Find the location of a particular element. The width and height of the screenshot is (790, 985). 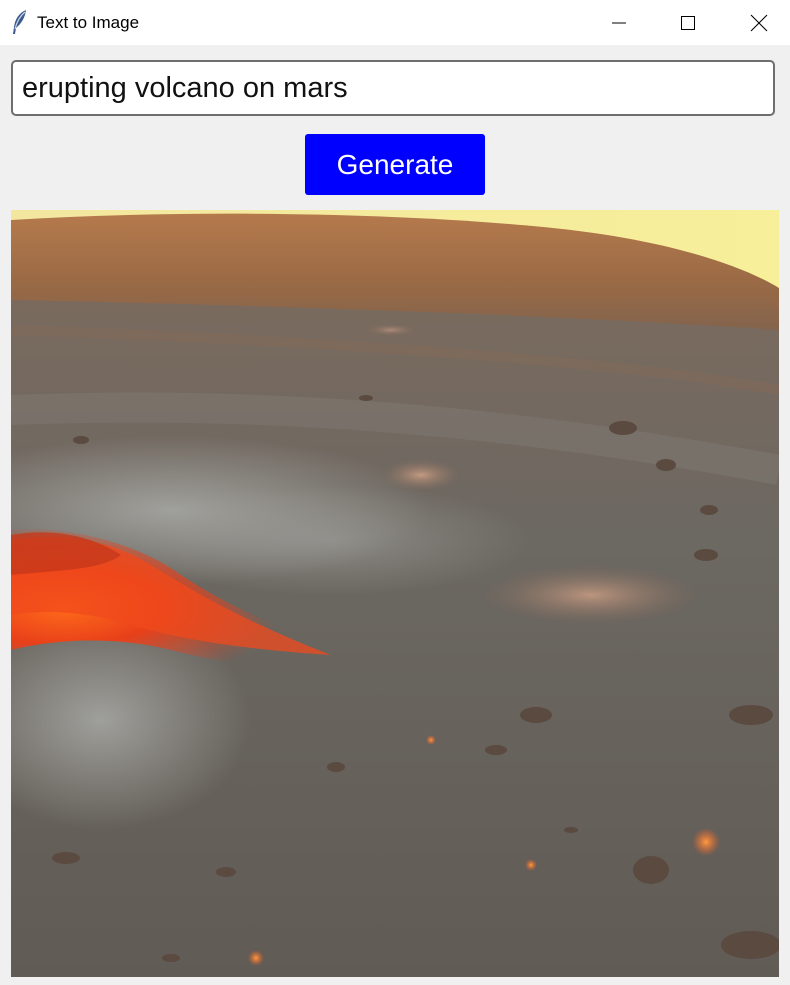

minimize-icon is located at coordinates (619, 23).